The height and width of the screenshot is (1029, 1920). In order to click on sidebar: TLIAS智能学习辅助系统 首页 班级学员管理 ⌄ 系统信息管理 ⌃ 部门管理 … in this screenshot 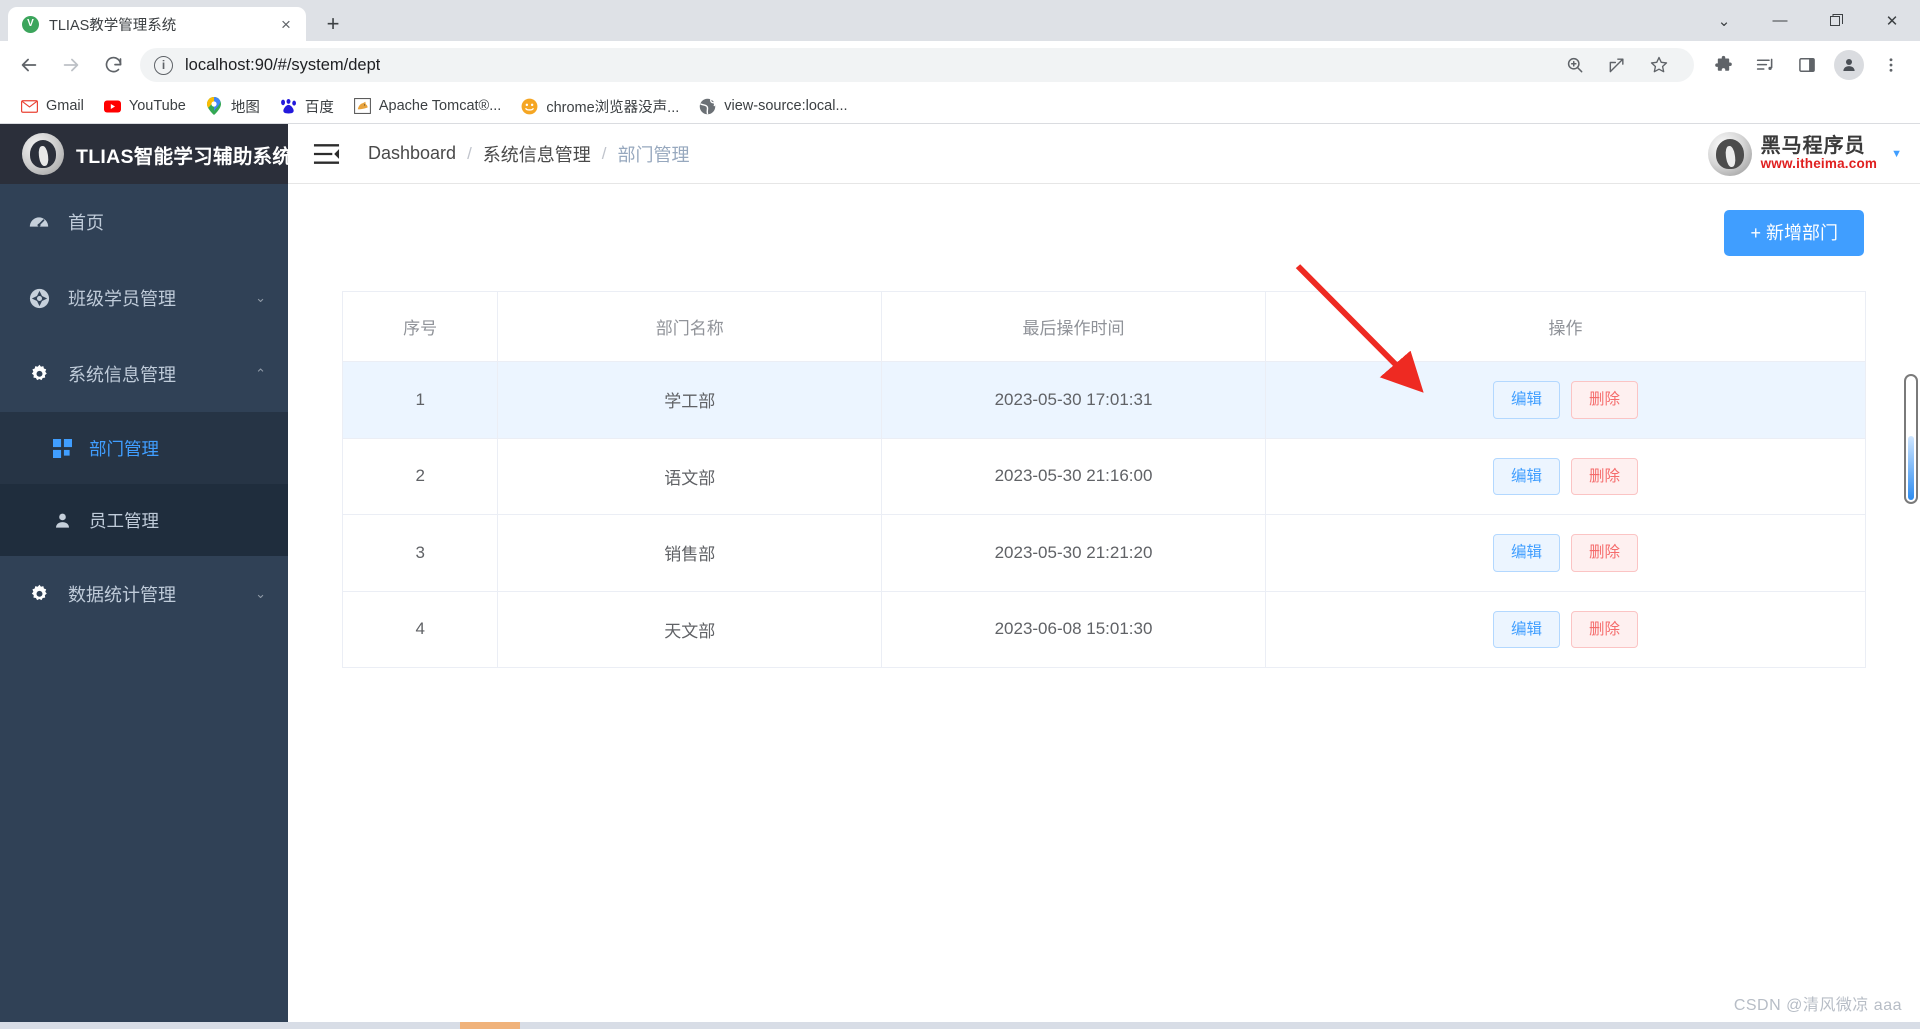, I will do `click(144, 576)`.